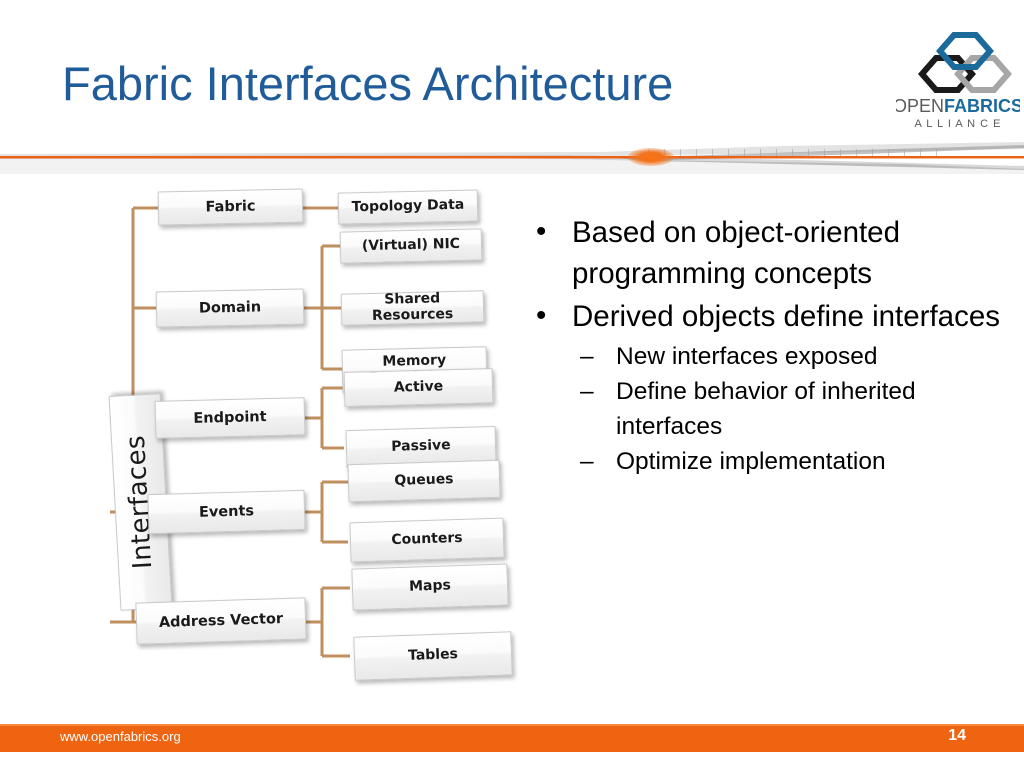 Image resolution: width=1024 pixels, height=768 pixels. I want to click on node-active: Active, so click(418, 387).